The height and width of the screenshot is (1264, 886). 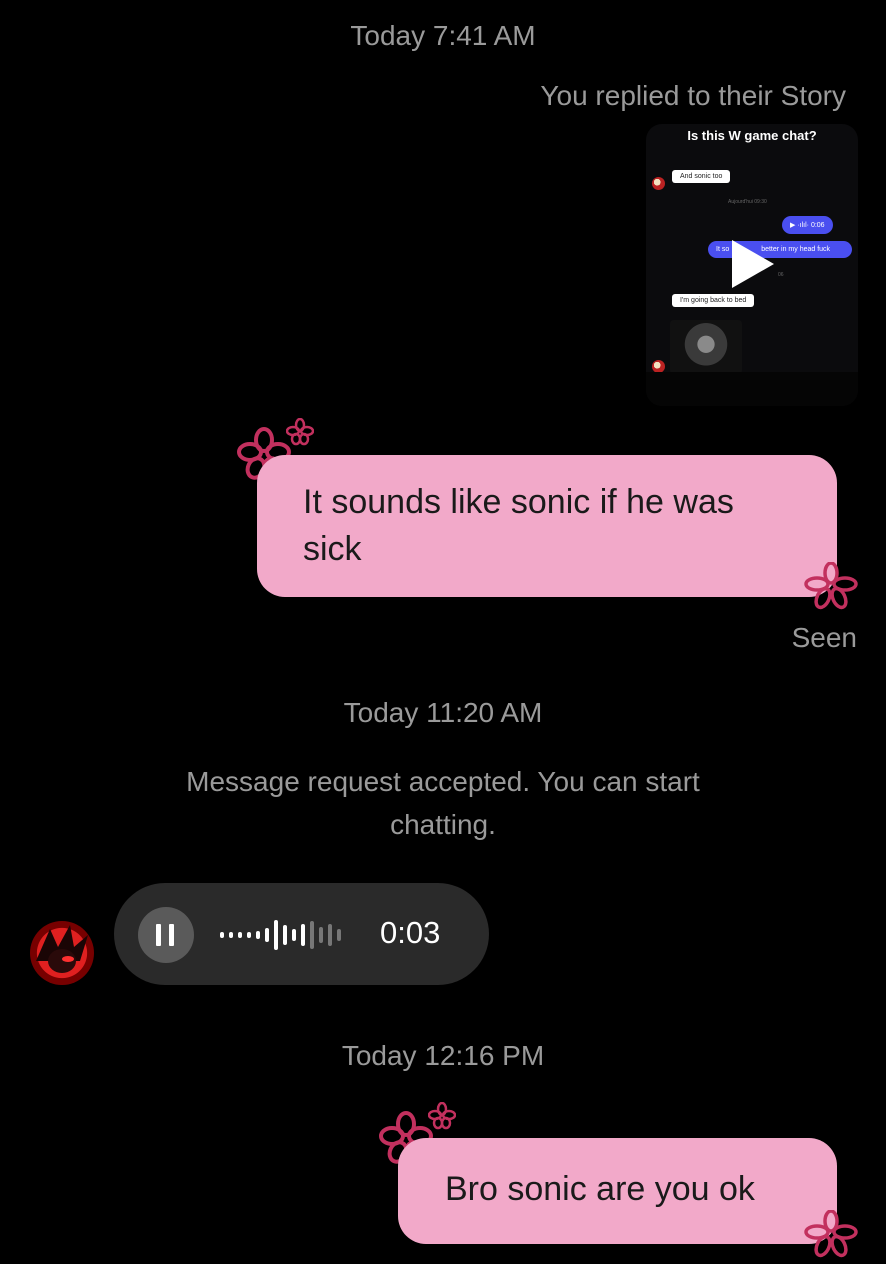 What do you see at coordinates (518, 525) in the screenshot?
I see `sent-message-1-text: It sounds like sonic if he was sick` at bounding box center [518, 525].